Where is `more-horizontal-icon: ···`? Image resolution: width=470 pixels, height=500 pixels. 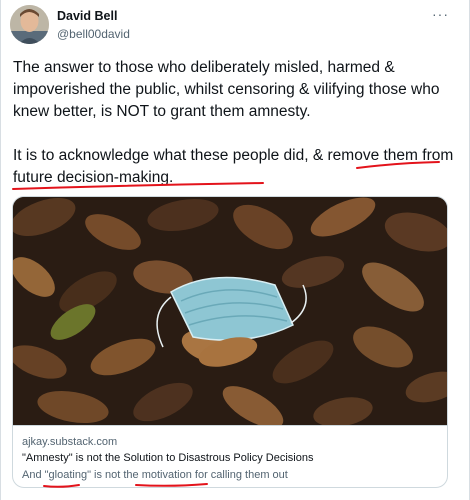 more-horizontal-icon: ··· is located at coordinates (440, 14).